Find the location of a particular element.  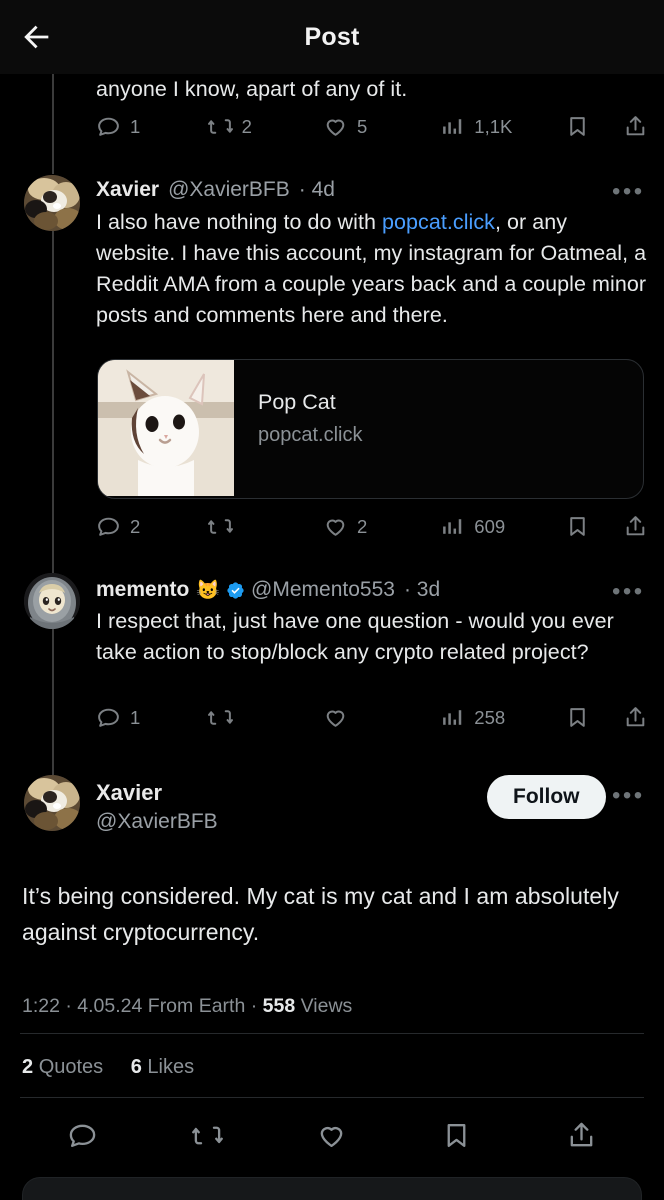

engagement-summary: 2 Quotes 6 Likes is located at coordinates (119, 1067).